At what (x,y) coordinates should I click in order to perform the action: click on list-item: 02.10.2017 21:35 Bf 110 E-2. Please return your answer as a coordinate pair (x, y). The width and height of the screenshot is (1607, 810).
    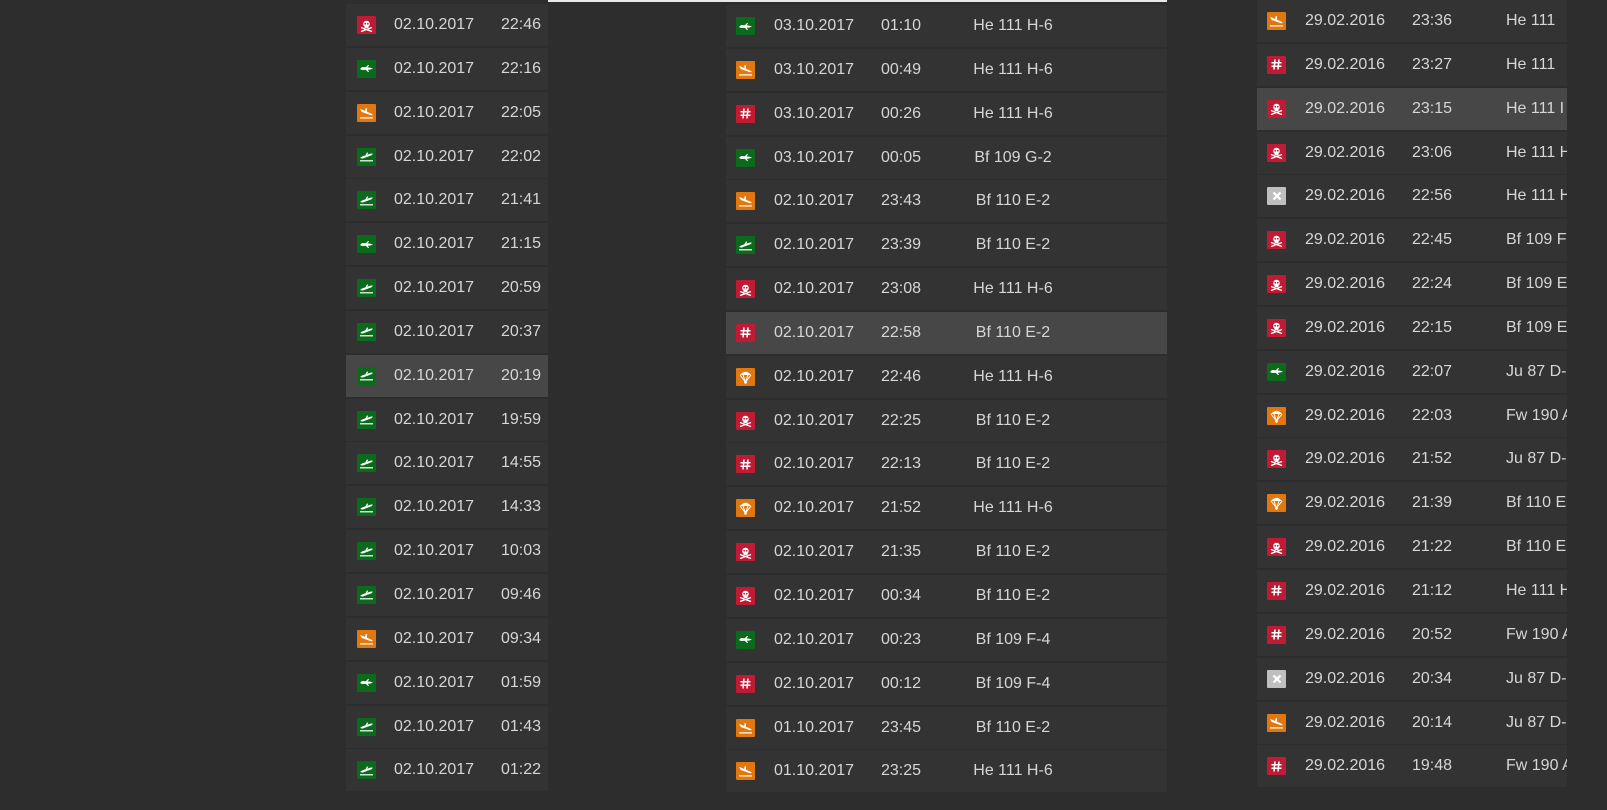
    Looking at the image, I should click on (946, 552).